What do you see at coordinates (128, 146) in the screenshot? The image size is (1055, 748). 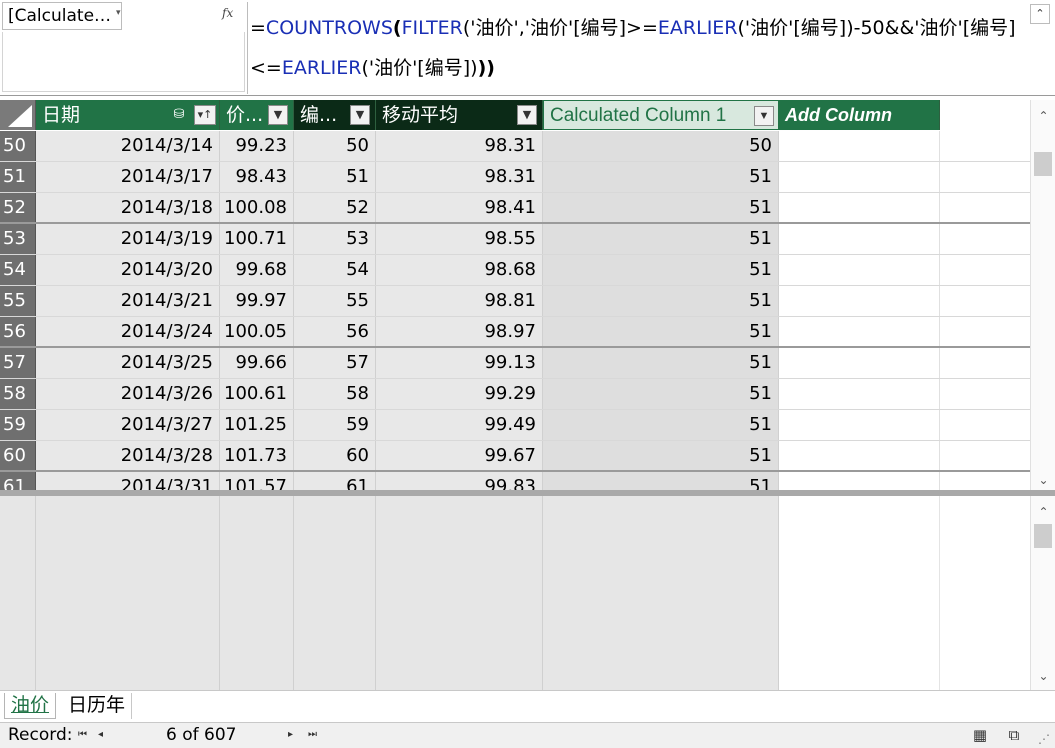 I see `cell-date: 2014/3/14` at bounding box center [128, 146].